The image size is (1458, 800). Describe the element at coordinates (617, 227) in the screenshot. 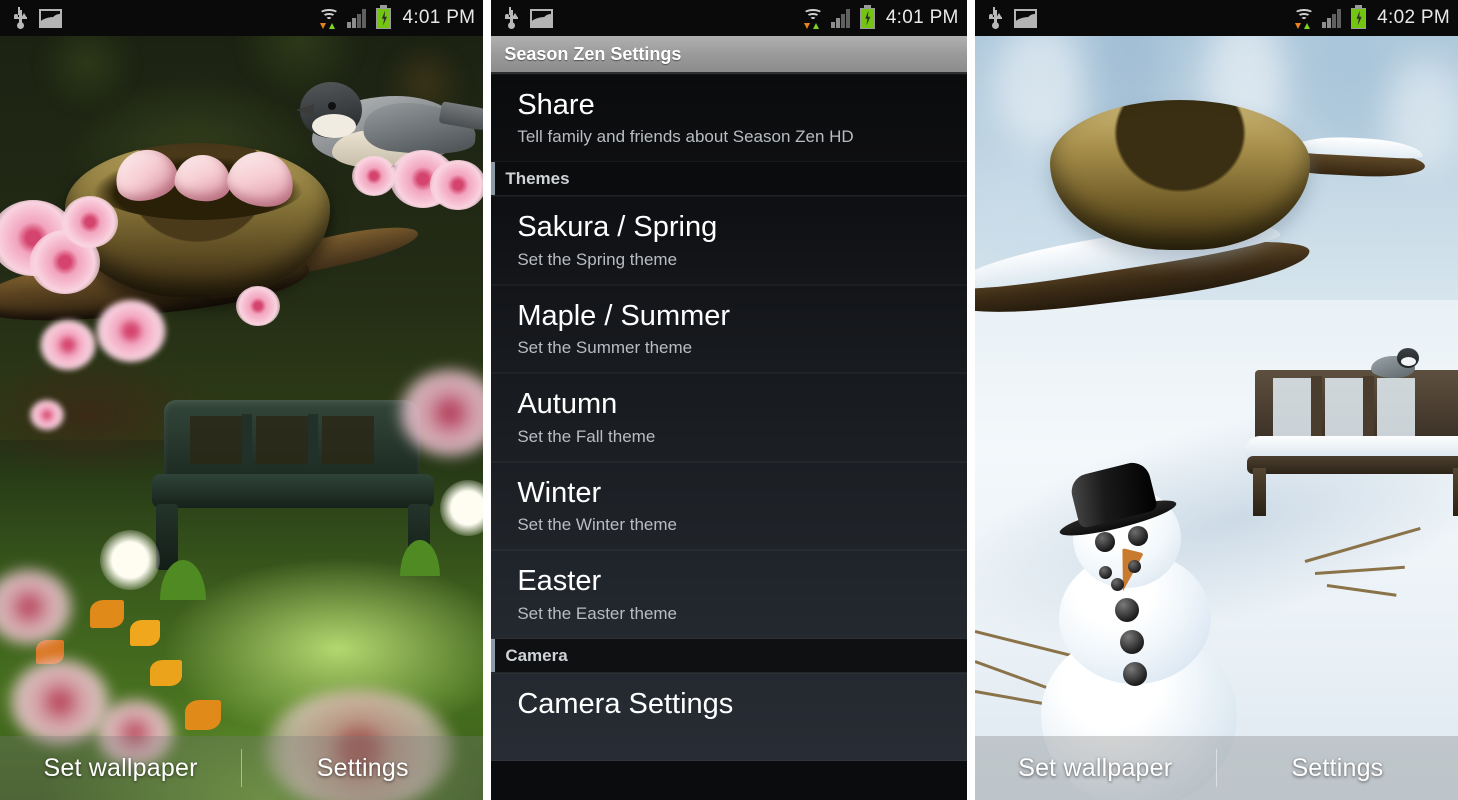

I see `item-title: Sakura / Spring` at that location.